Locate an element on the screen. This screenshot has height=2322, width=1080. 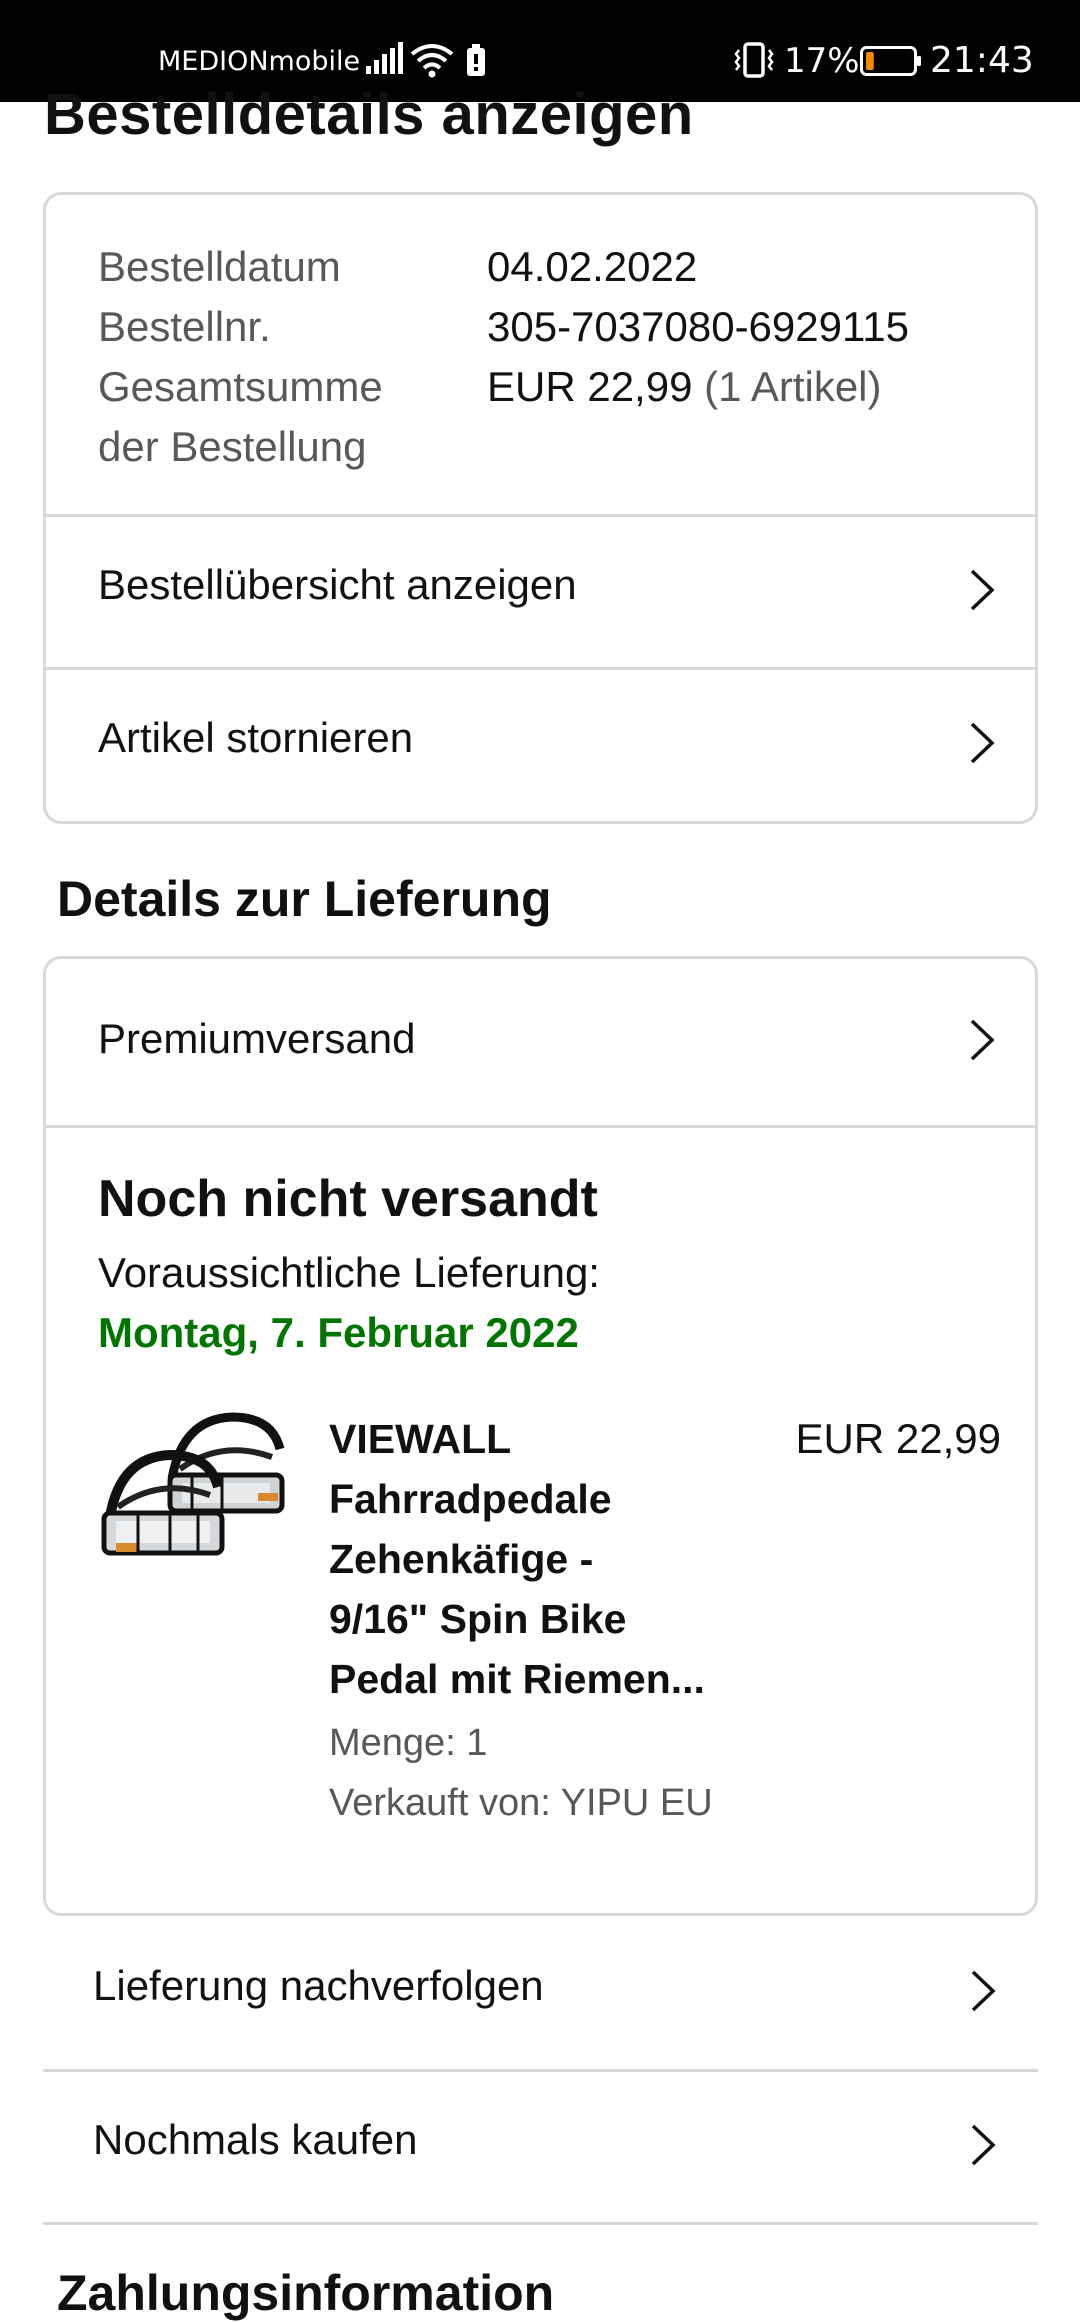
order-number-value: 305-7037080-6929115 is located at coordinates (698, 326).